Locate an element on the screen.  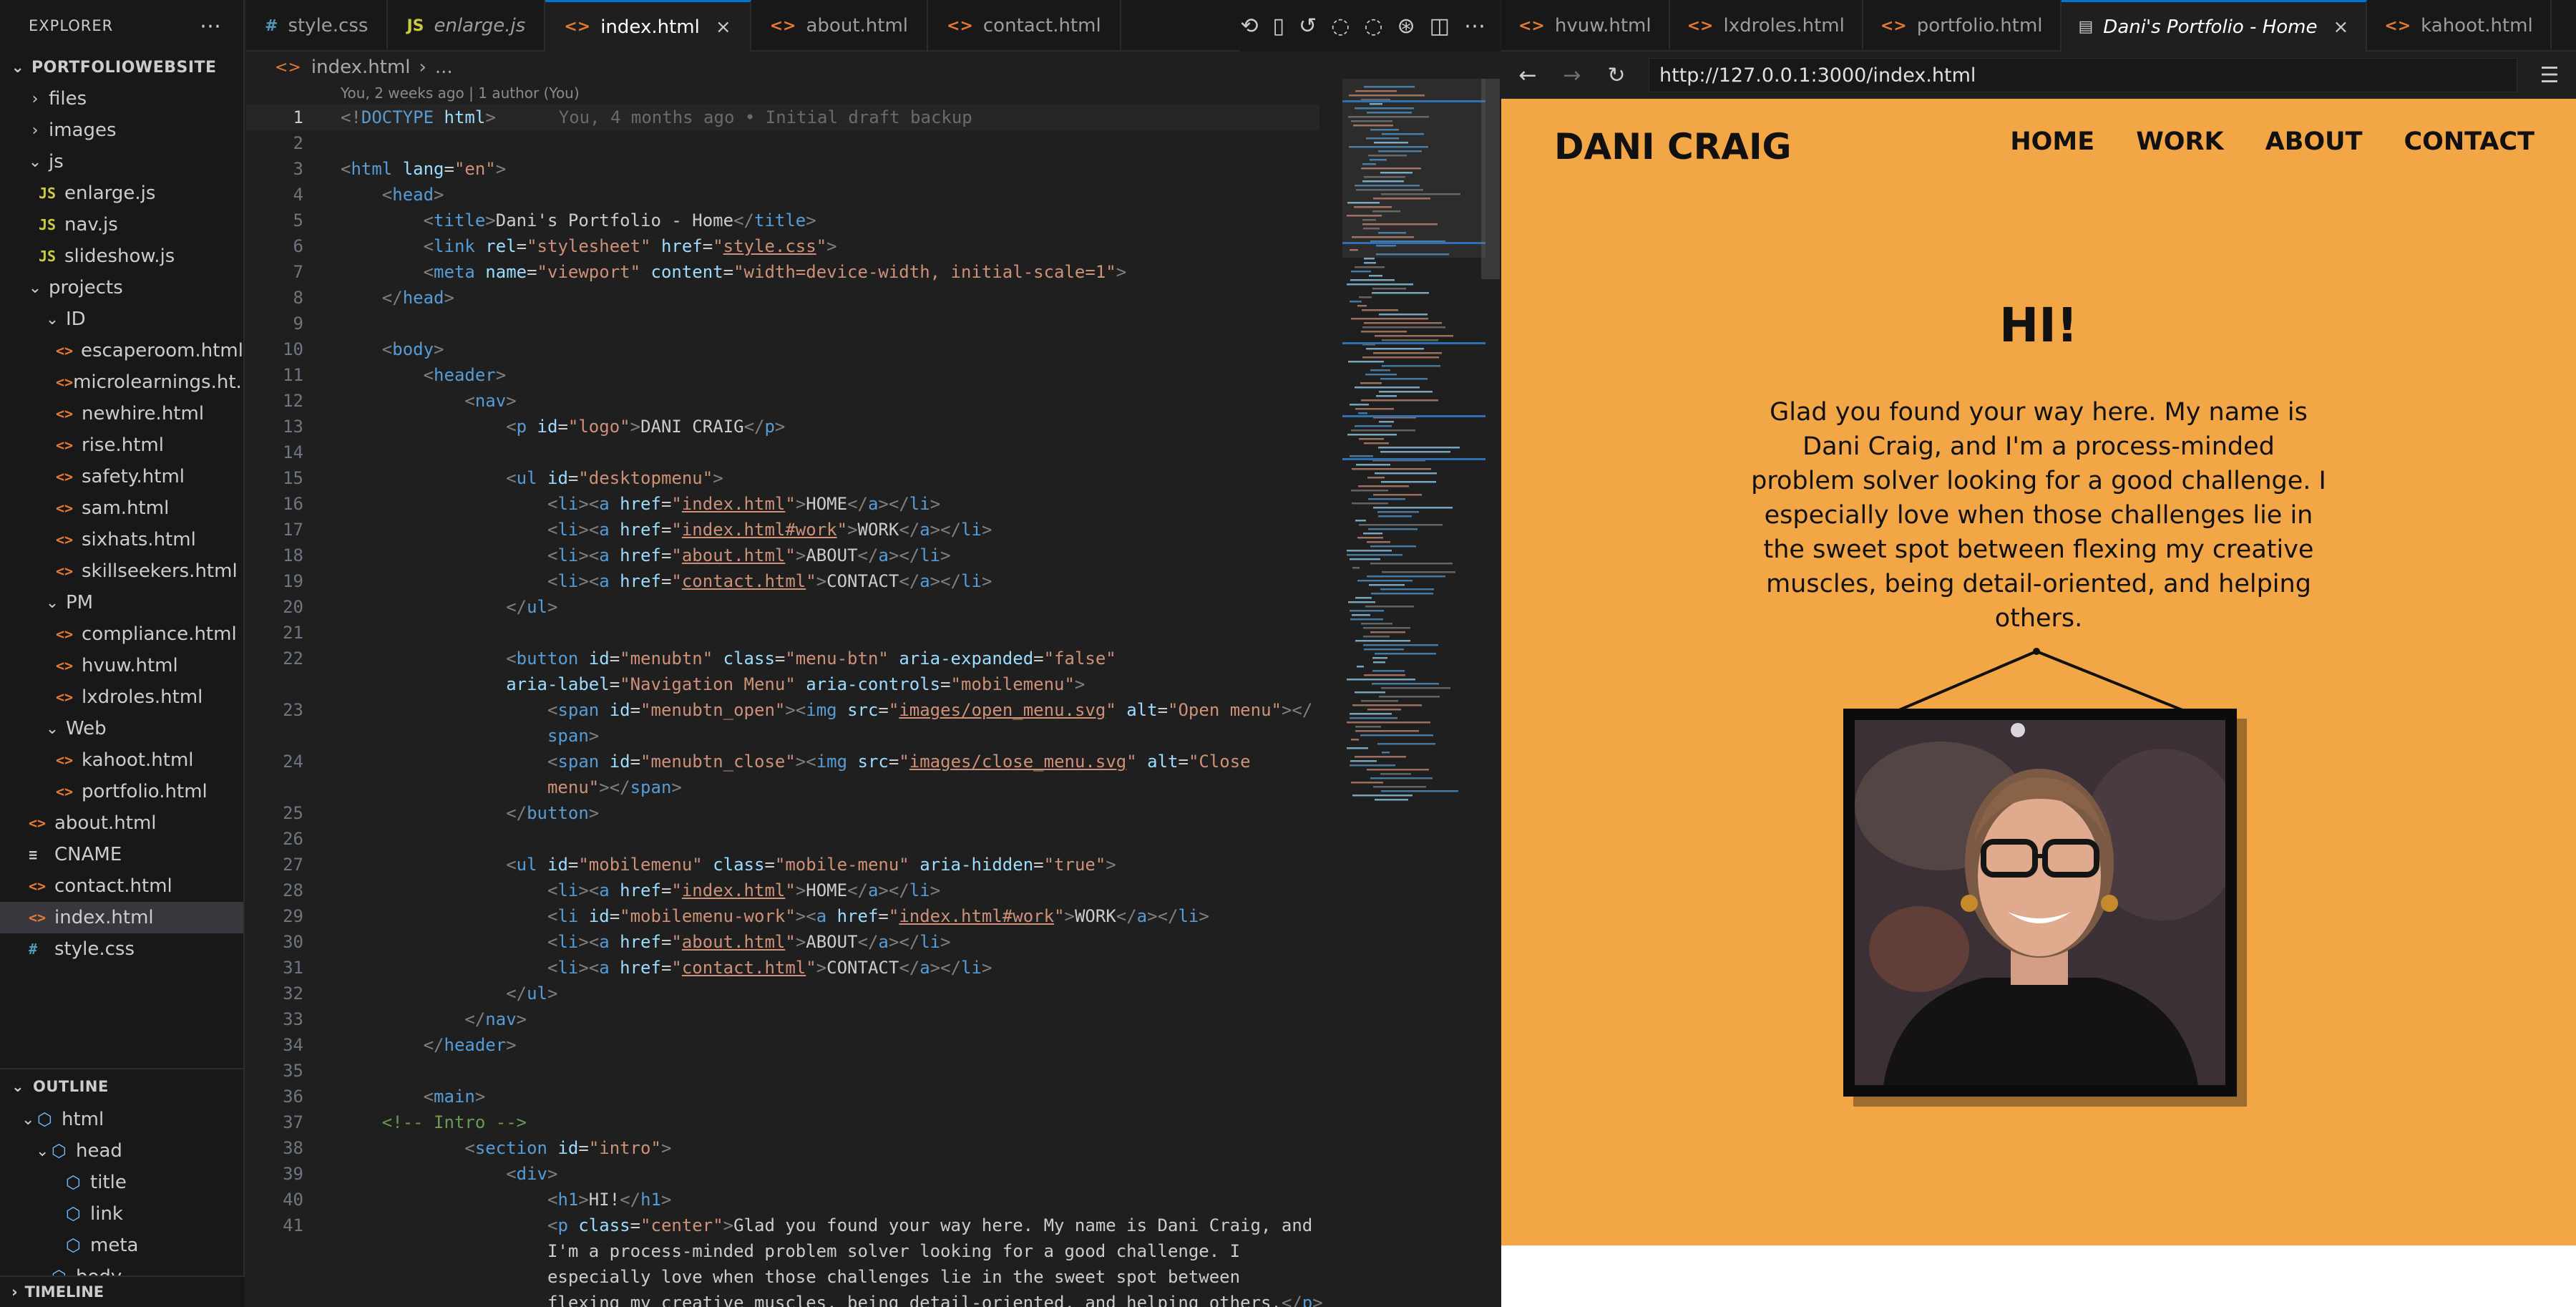
folder-item: › files is located at coordinates (122, 99).